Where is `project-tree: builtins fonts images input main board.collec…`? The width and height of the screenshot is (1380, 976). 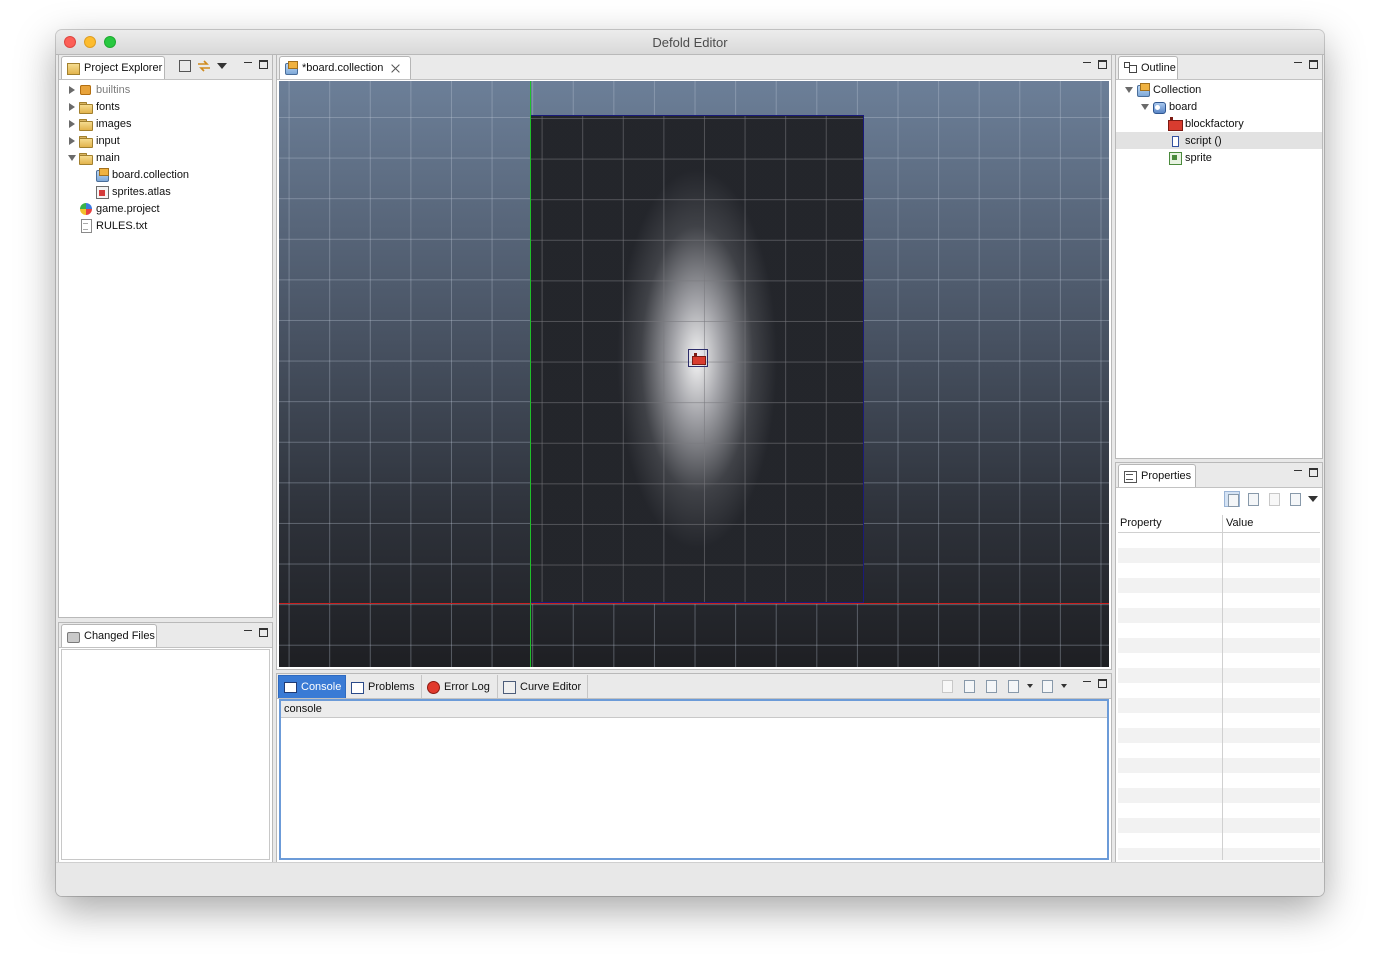 project-tree: builtins fonts images input main board.collec… is located at coordinates (165, 348).